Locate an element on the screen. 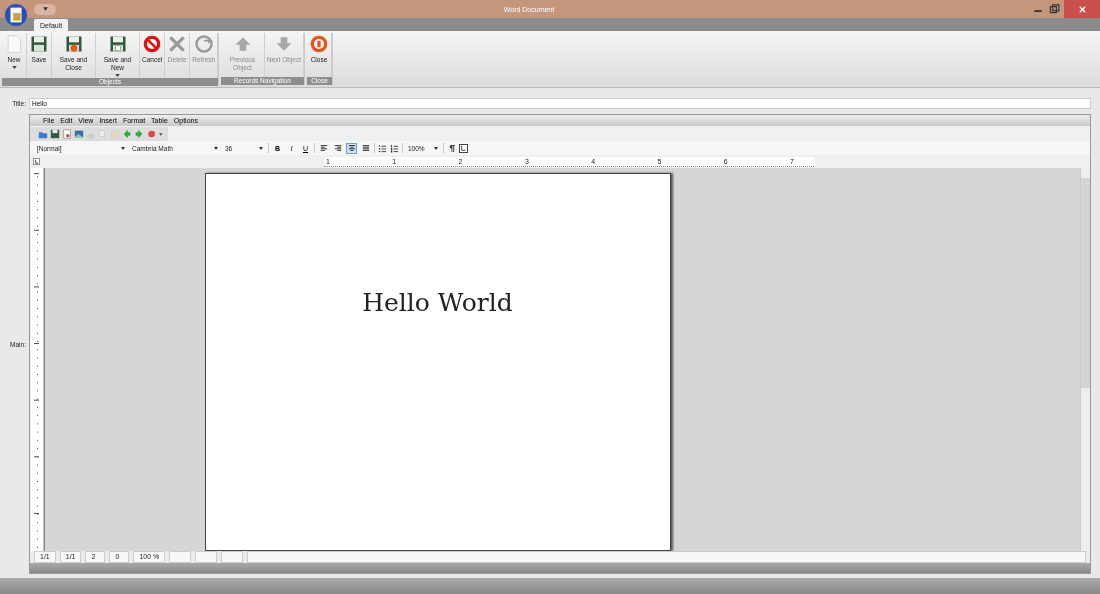 The image size is (1100, 594). cross-icon is located at coordinates (177, 44).